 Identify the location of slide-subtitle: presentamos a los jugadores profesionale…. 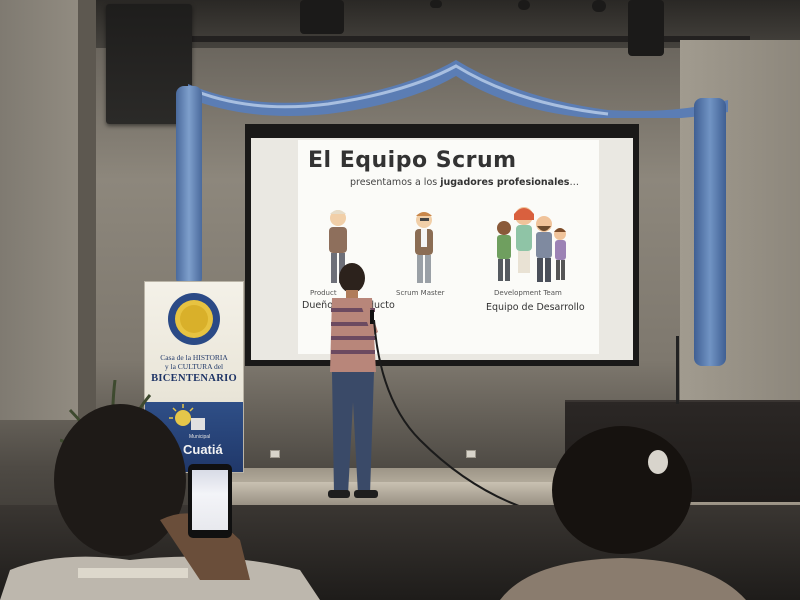
(464, 182).